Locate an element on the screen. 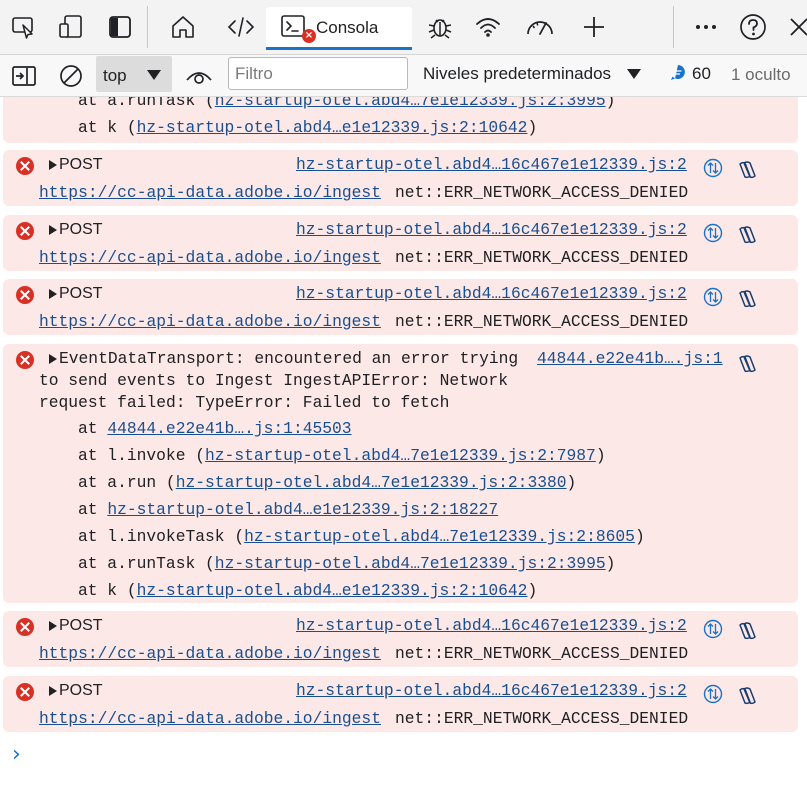  stack-frame: at 44844.e22e41b….js:1:45503 is located at coordinates (215, 428).